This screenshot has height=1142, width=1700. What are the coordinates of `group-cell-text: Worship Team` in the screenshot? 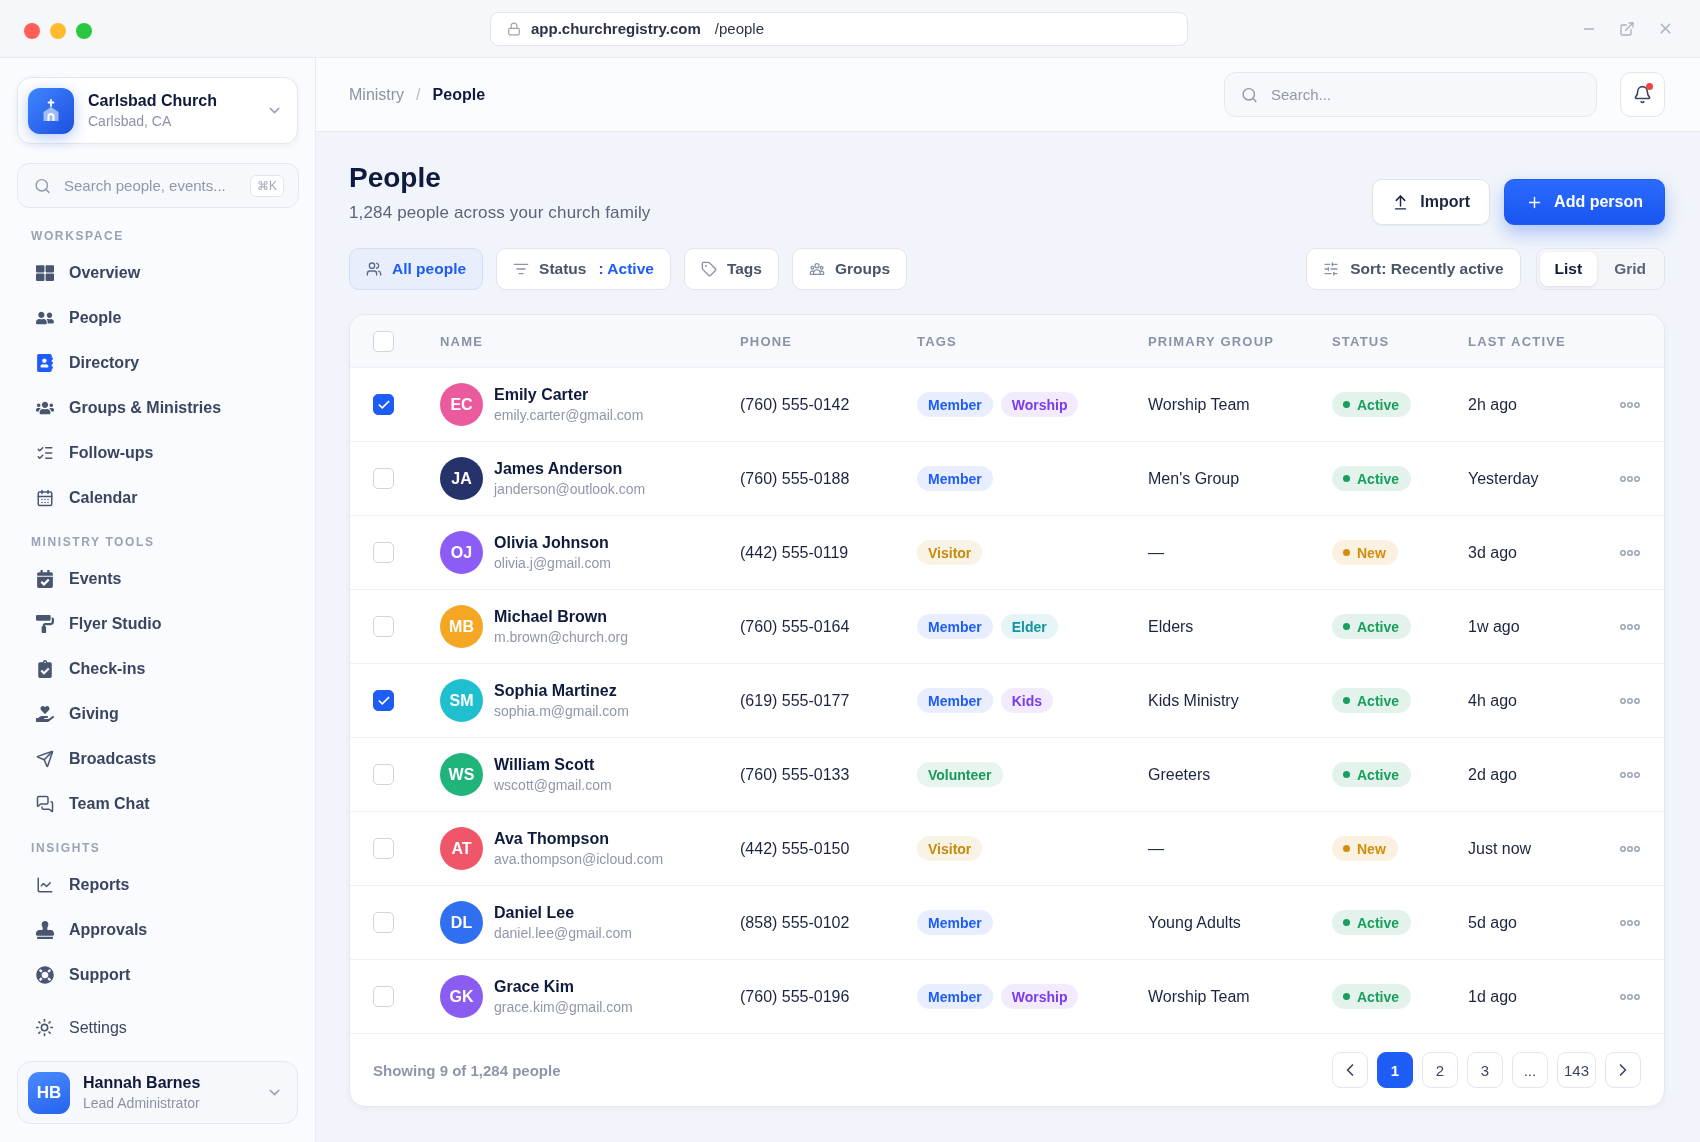 It's located at (1199, 404).